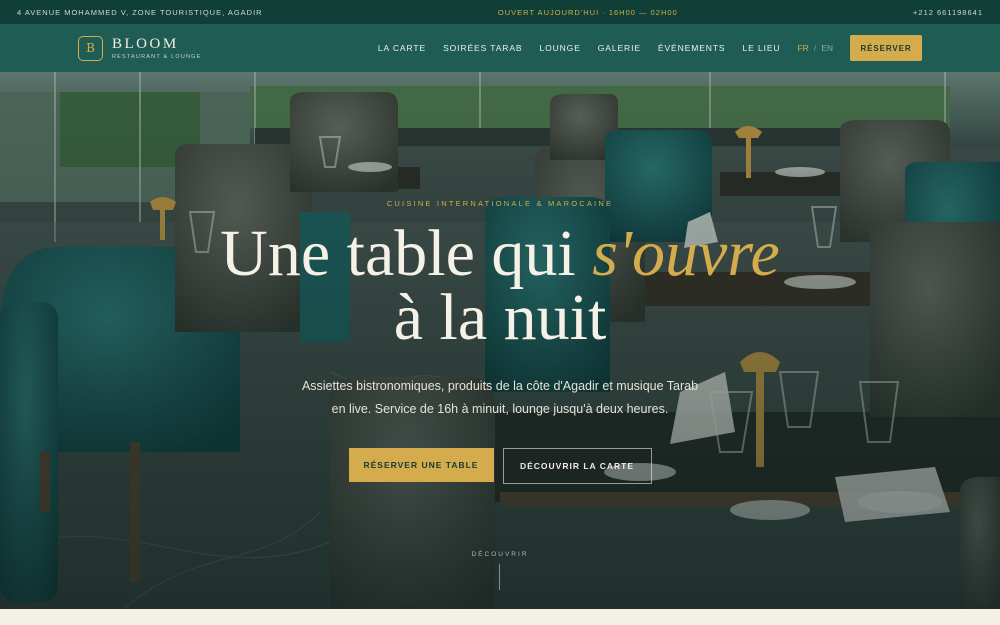 The width and height of the screenshot is (1000, 625). Describe the element at coordinates (406, 253) in the screenshot. I see `headline-part1: Une table qui` at that location.